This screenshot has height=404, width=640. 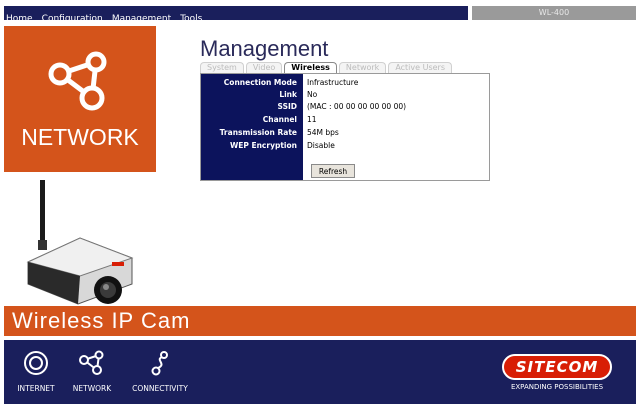 I want to click on nav-link-home: Home, so click(x=19, y=19).